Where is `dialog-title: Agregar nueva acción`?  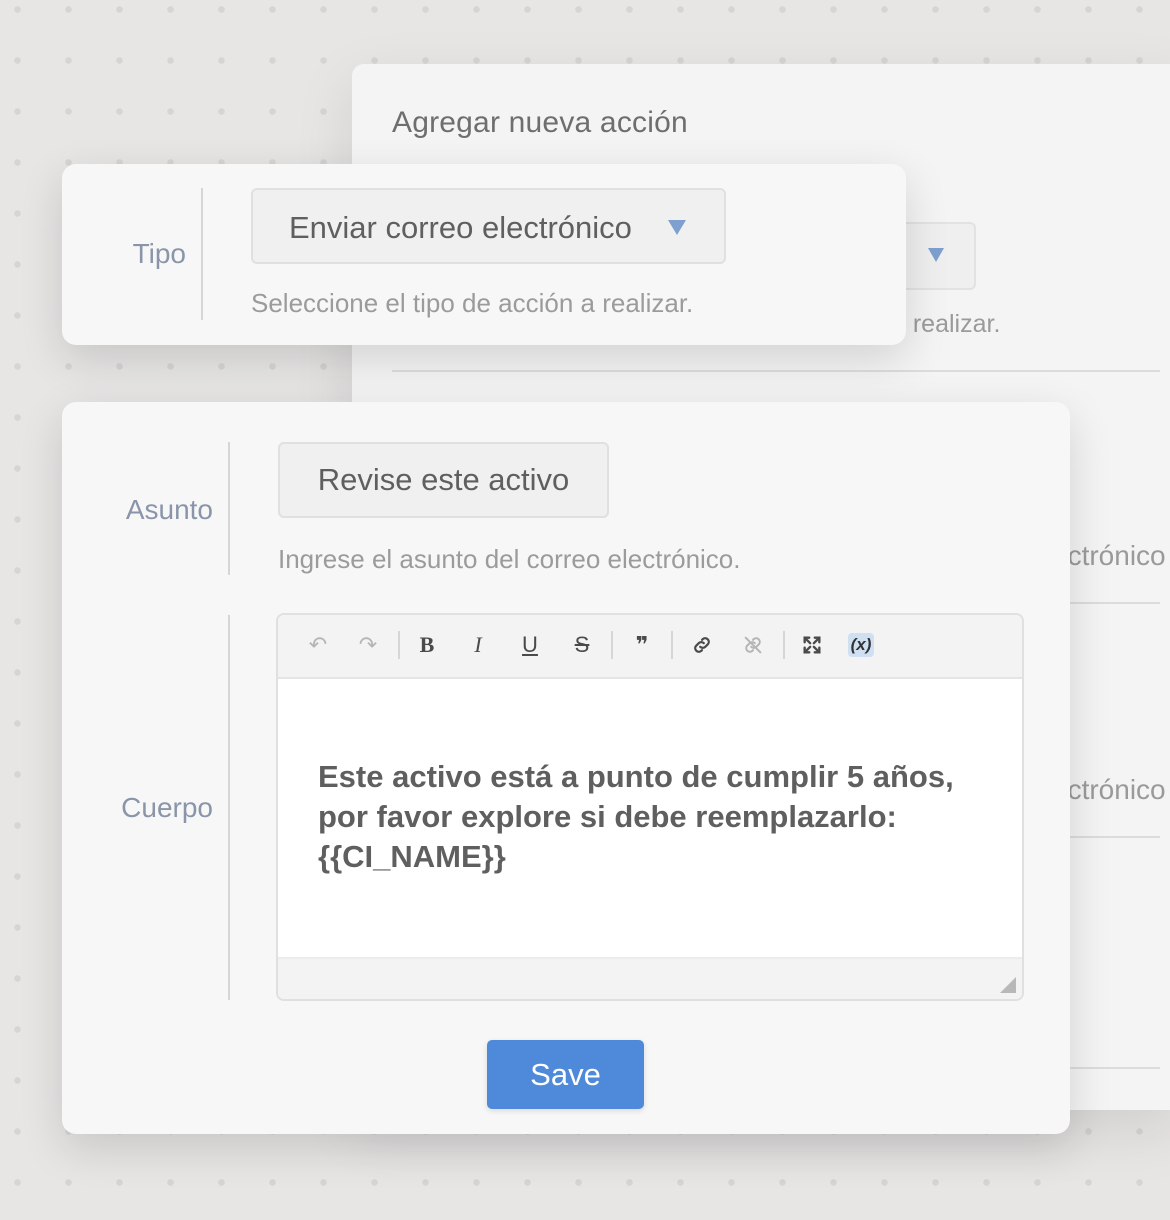
dialog-title: Agregar nueva acción is located at coordinates (540, 122).